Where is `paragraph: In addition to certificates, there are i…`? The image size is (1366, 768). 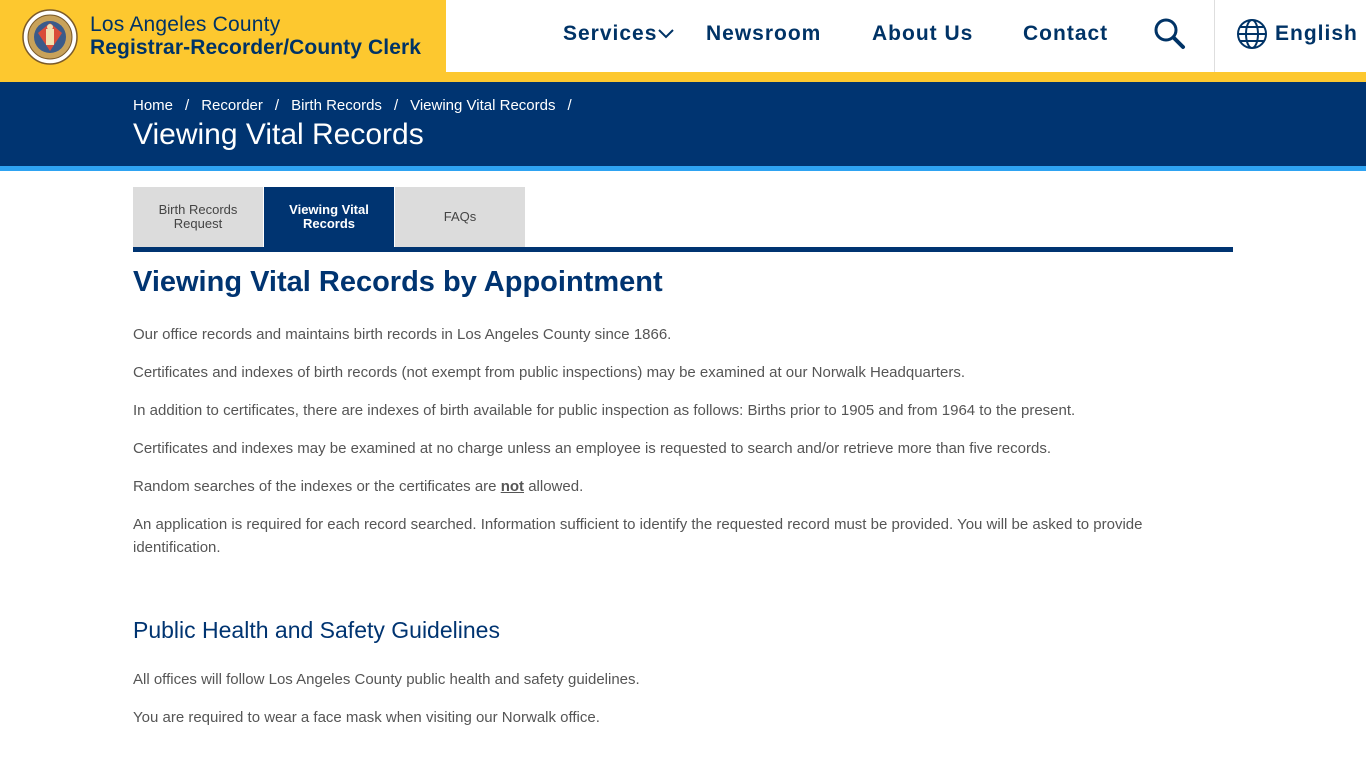 paragraph: In addition to certificates, there are i… is located at coordinates (604, 410).